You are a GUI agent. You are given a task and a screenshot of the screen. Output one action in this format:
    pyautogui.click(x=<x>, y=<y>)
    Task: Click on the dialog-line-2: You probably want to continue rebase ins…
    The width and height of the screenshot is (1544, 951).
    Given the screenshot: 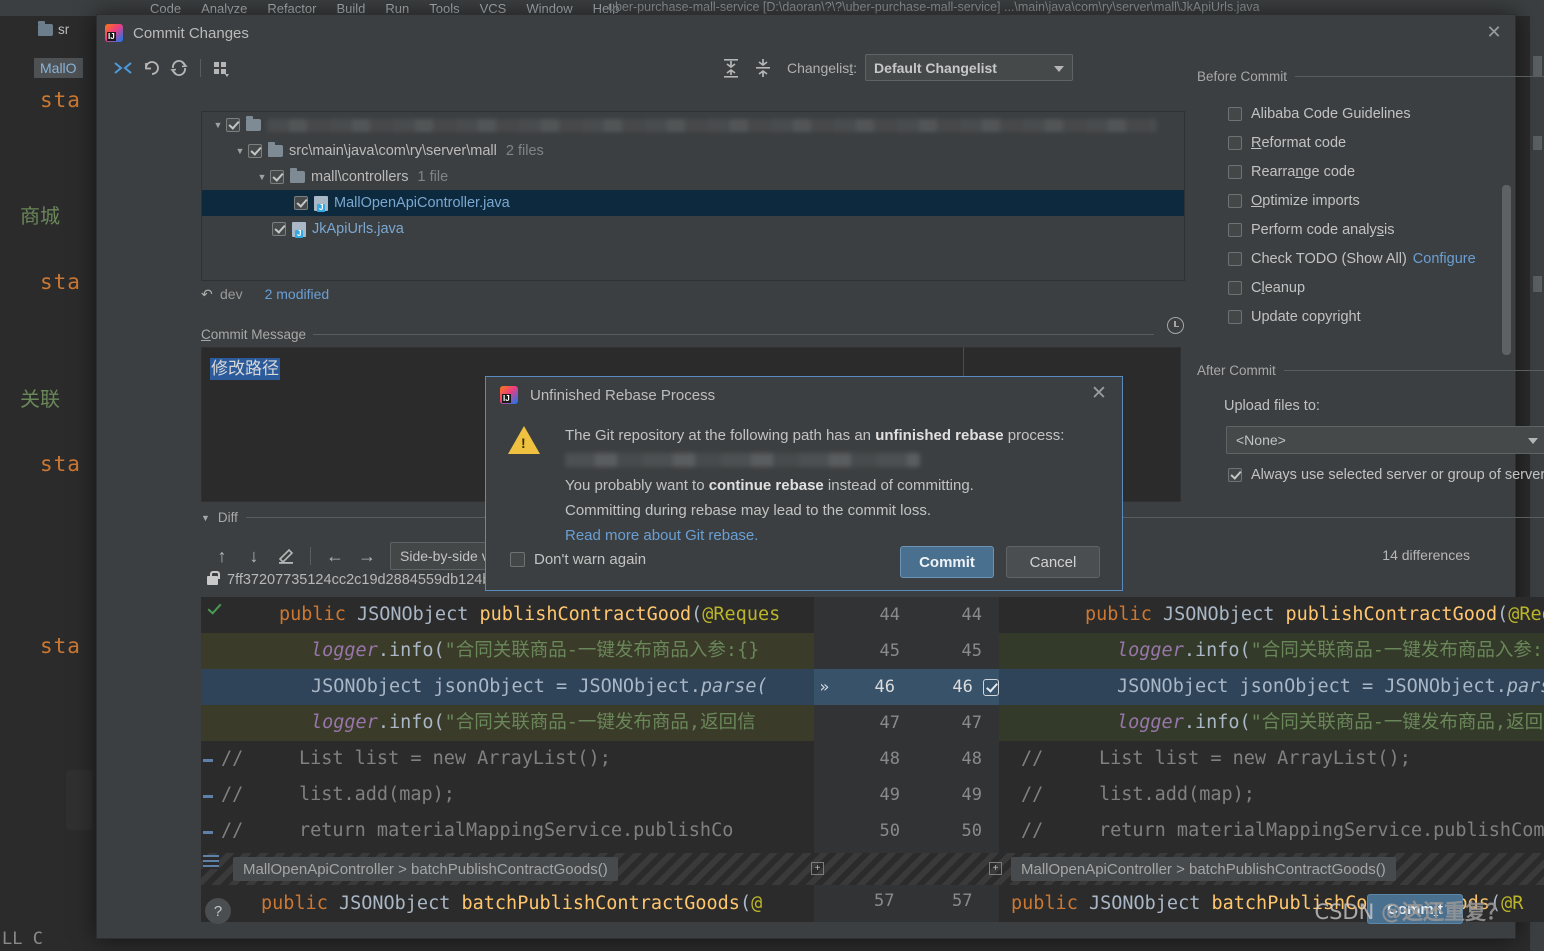 What is the action you would take?
    pyautogui.click(x=835, y=485)
    